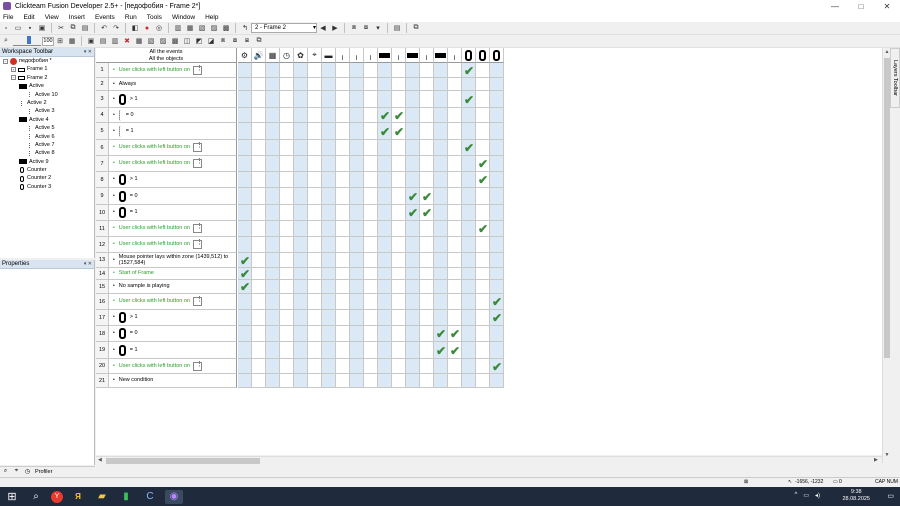  Describe the element at coordinates (183, 17) in the screenshot. I see `menu-window: Window` at that location.